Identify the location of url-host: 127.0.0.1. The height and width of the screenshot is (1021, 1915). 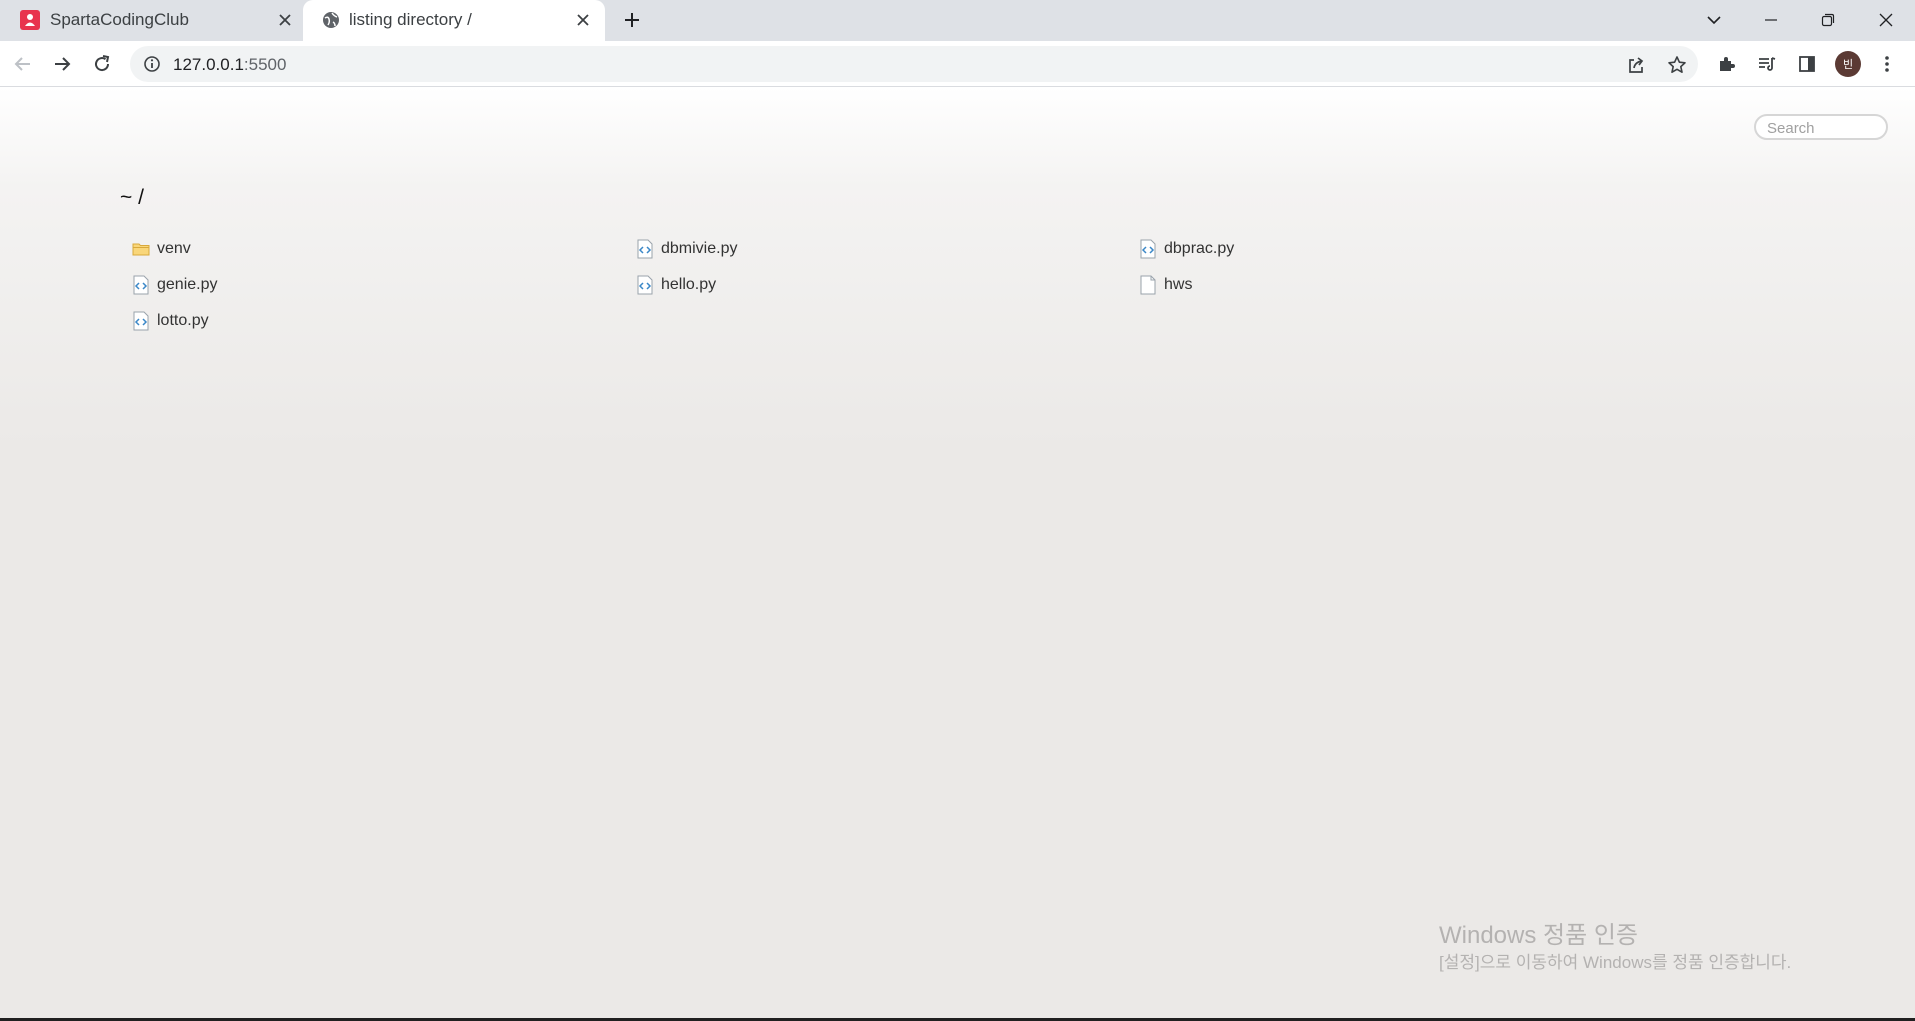
(208, 64).